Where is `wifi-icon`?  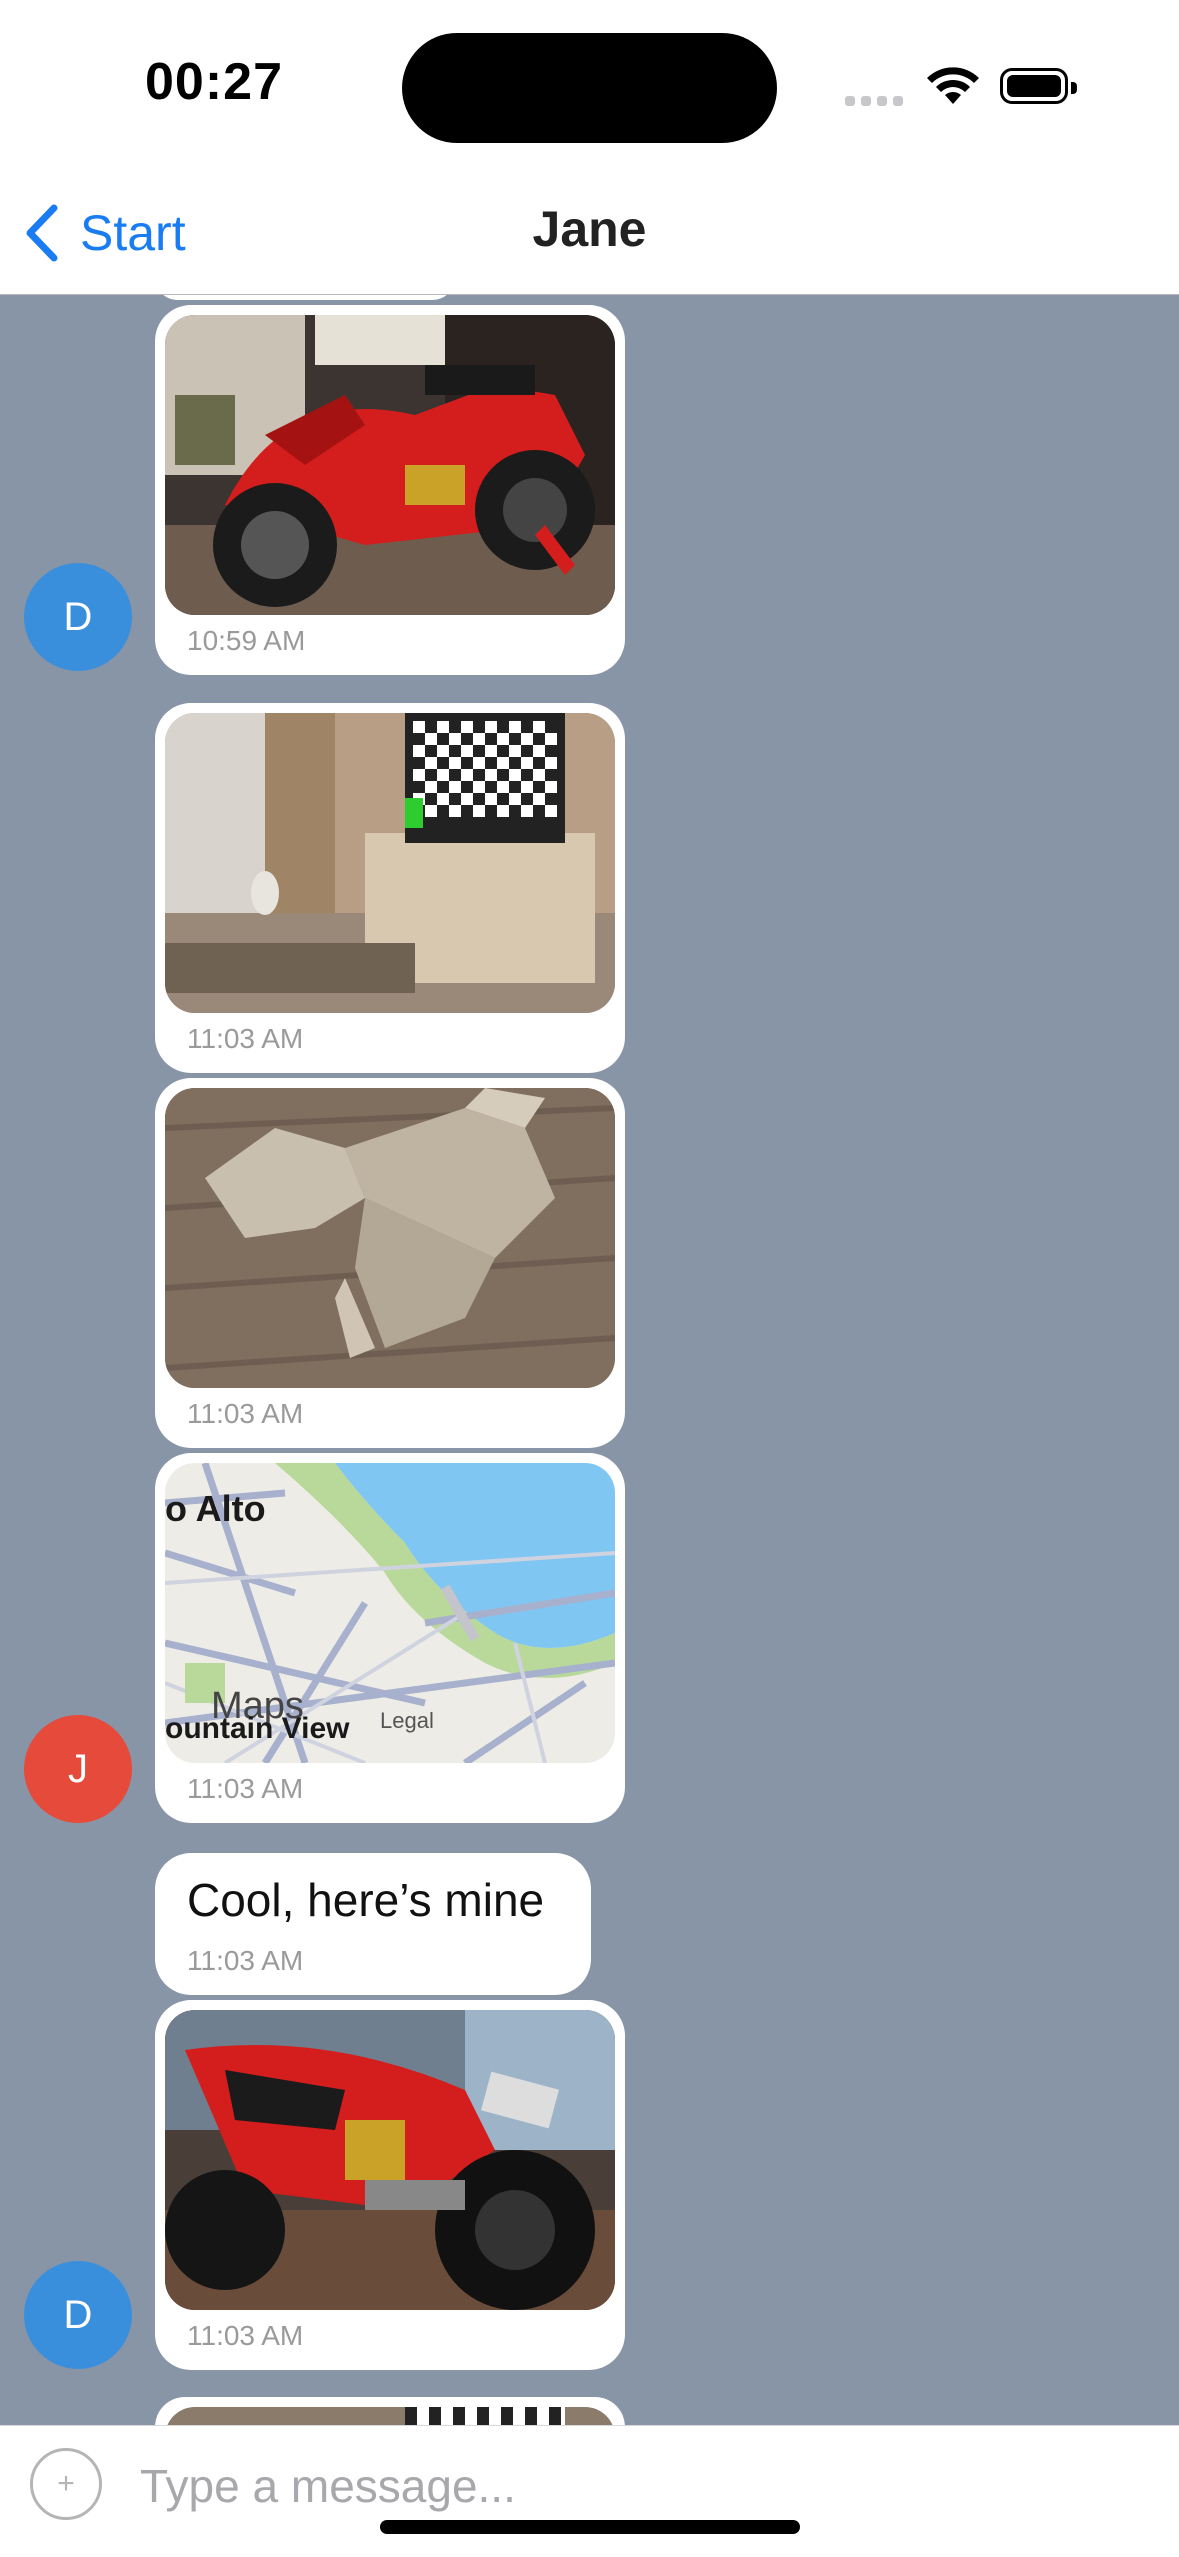
wifi-icon is located at coordinates (953, 85).